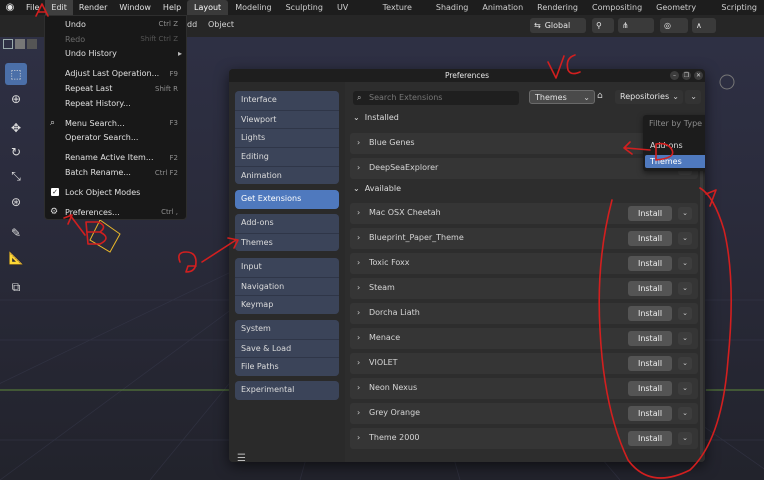  What do you see at coordinates (698, 75) in the screenshot?
I see `close-icon: ✕` at bounding box center [698, 75].